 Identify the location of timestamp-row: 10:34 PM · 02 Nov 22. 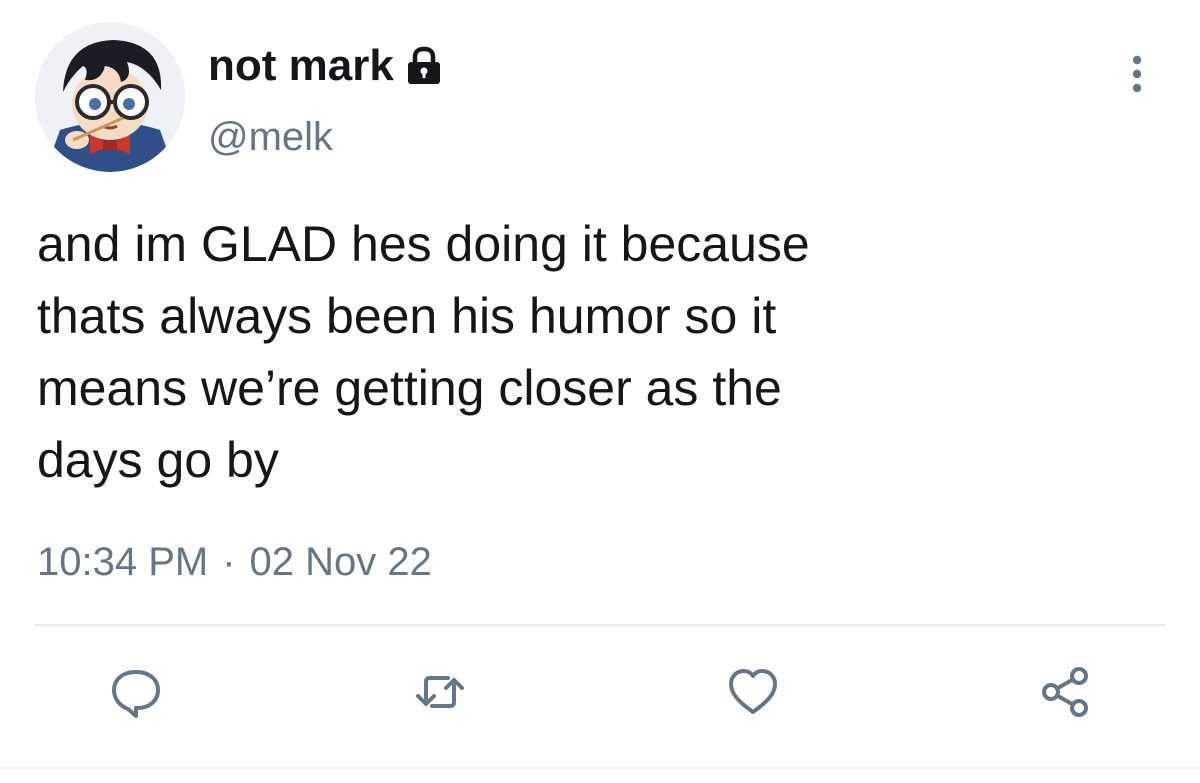
(234, 562).